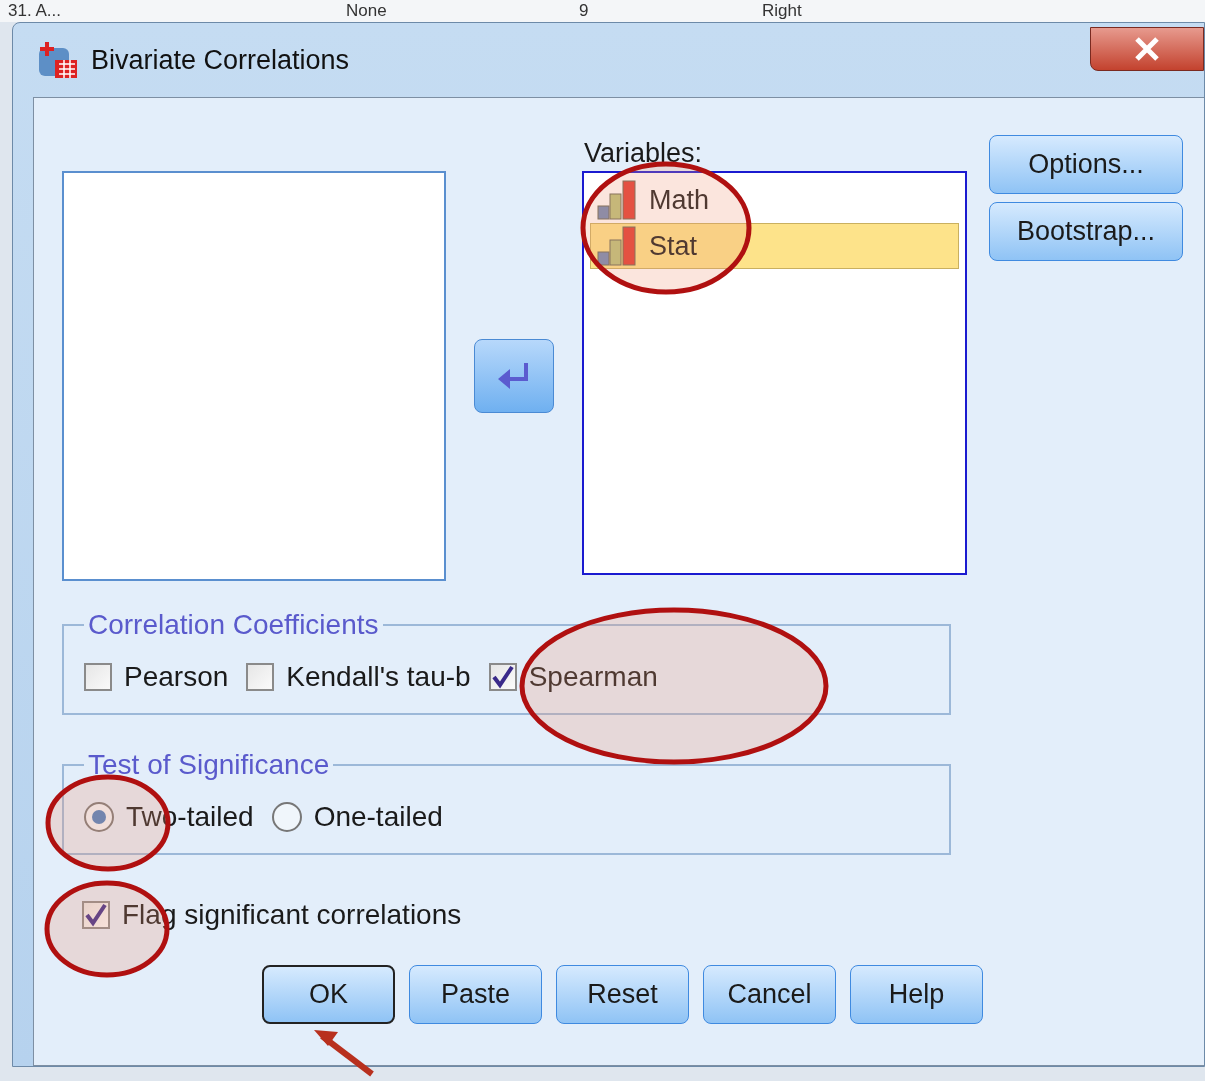 The width and height of the screenshot is (1205, 1081). What do you see at coordinates (643, 153) in the screenshot?
I see `variables-label: Variables:` at bounding box center [643, 153].